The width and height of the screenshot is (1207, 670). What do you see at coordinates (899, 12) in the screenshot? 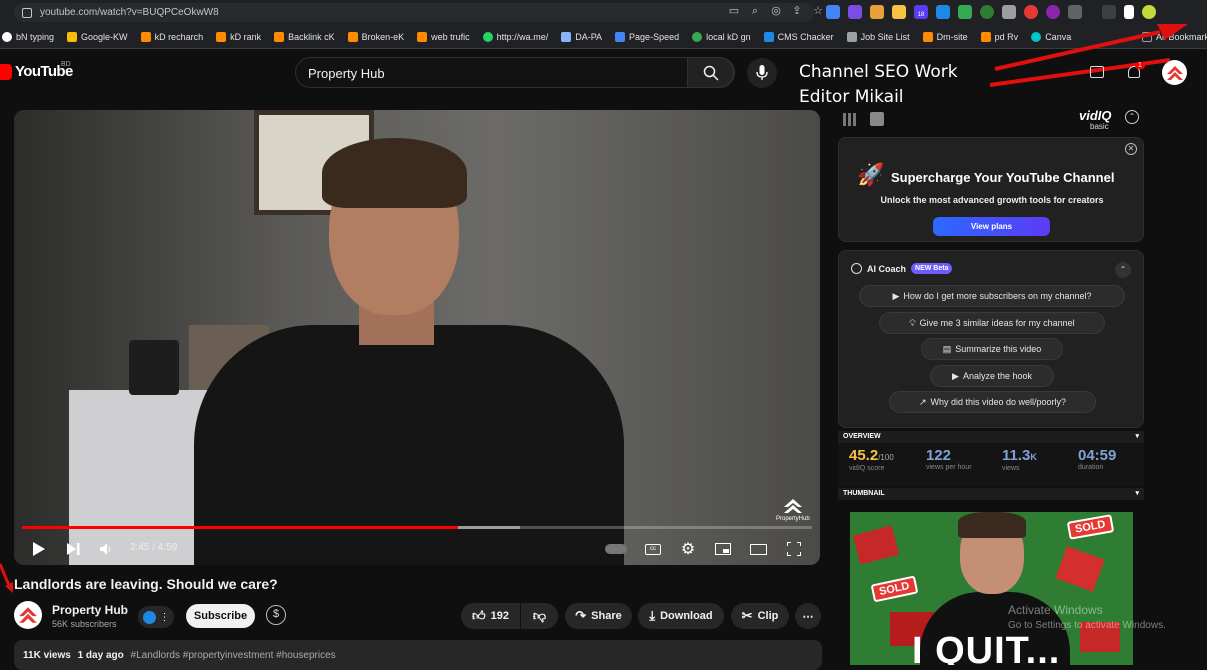
I see `extension-bell-icon` at bounding box center [899, 12].